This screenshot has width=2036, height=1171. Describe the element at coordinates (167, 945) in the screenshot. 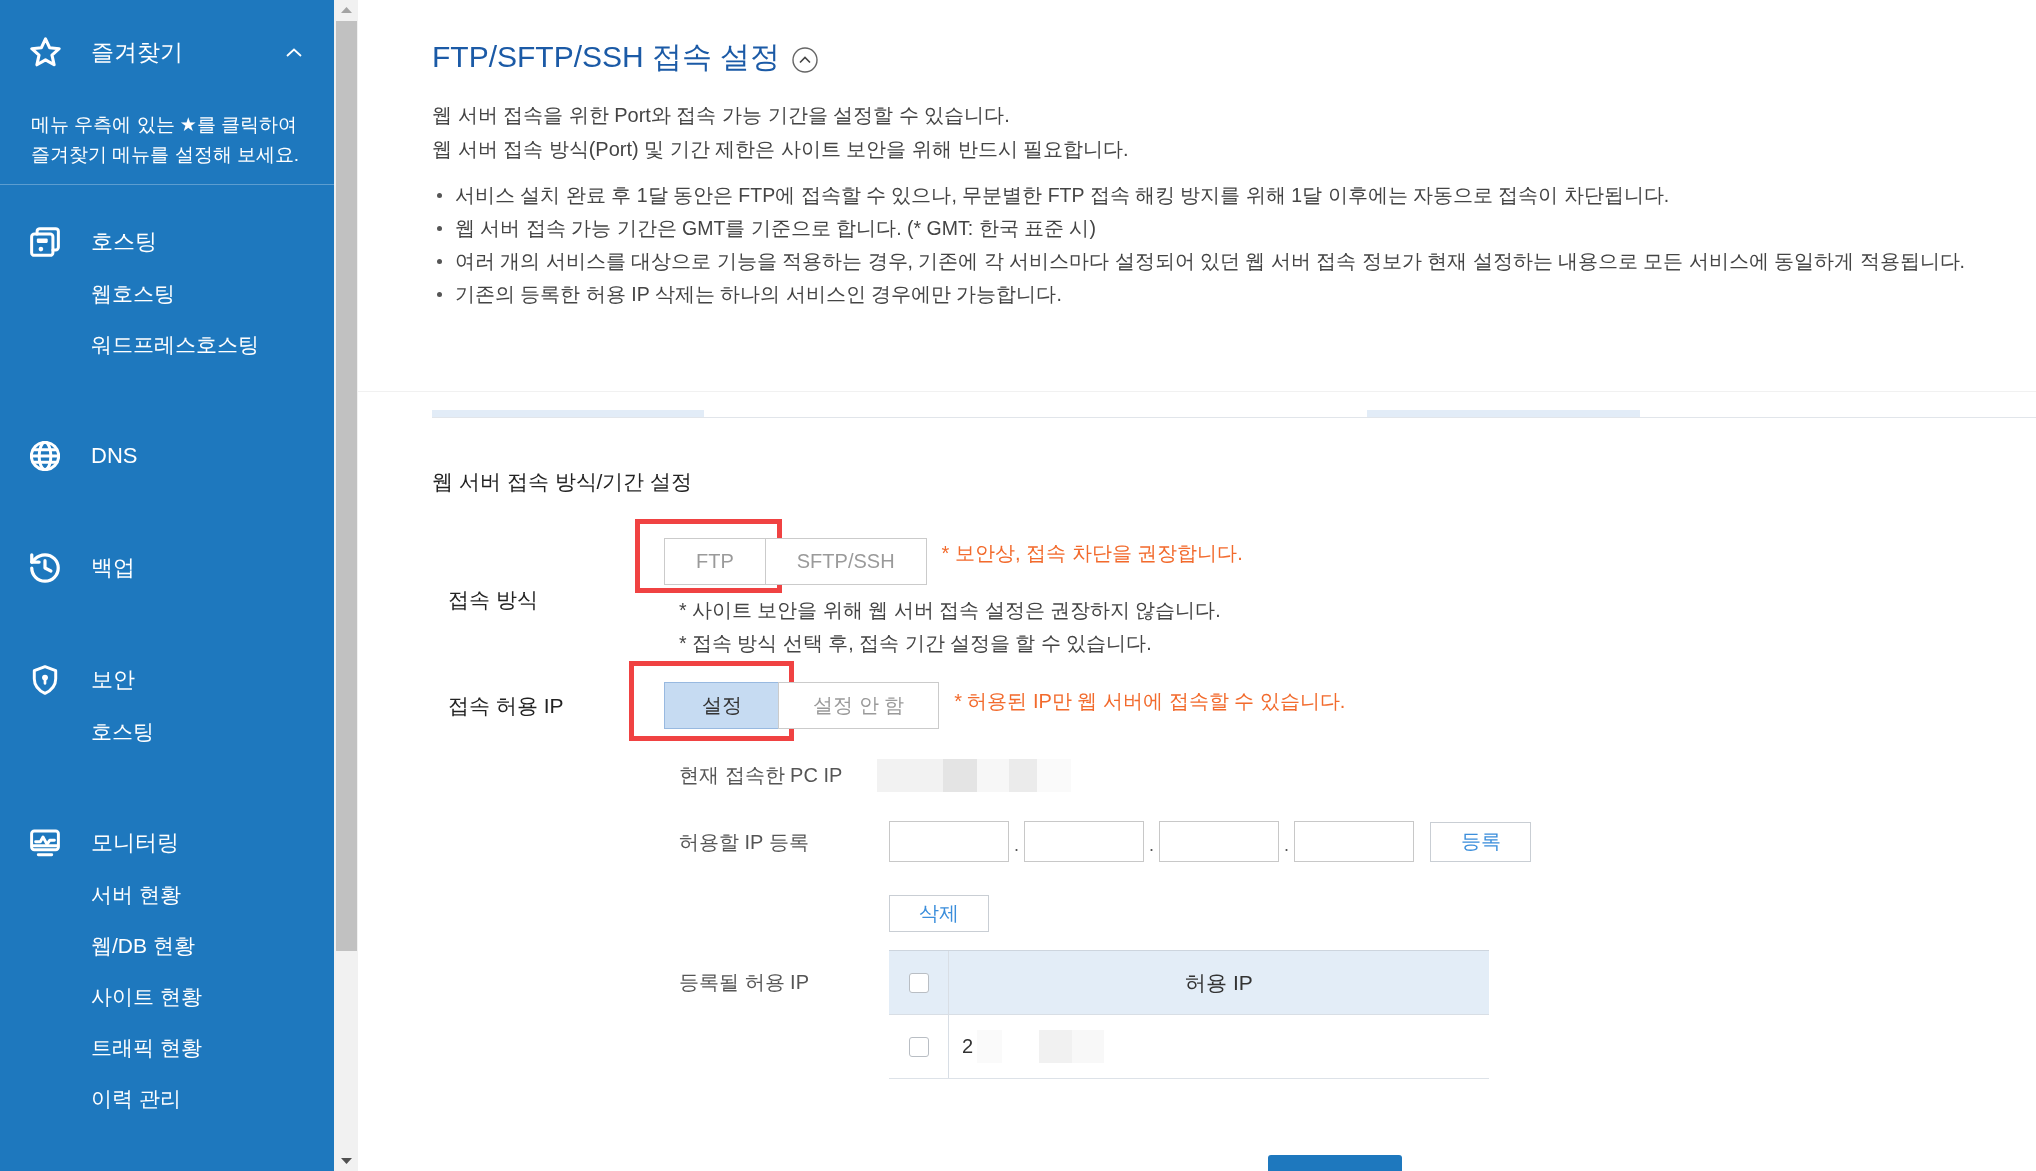

I see `sidebar-subitem: 웹/DB 현황` at that location.